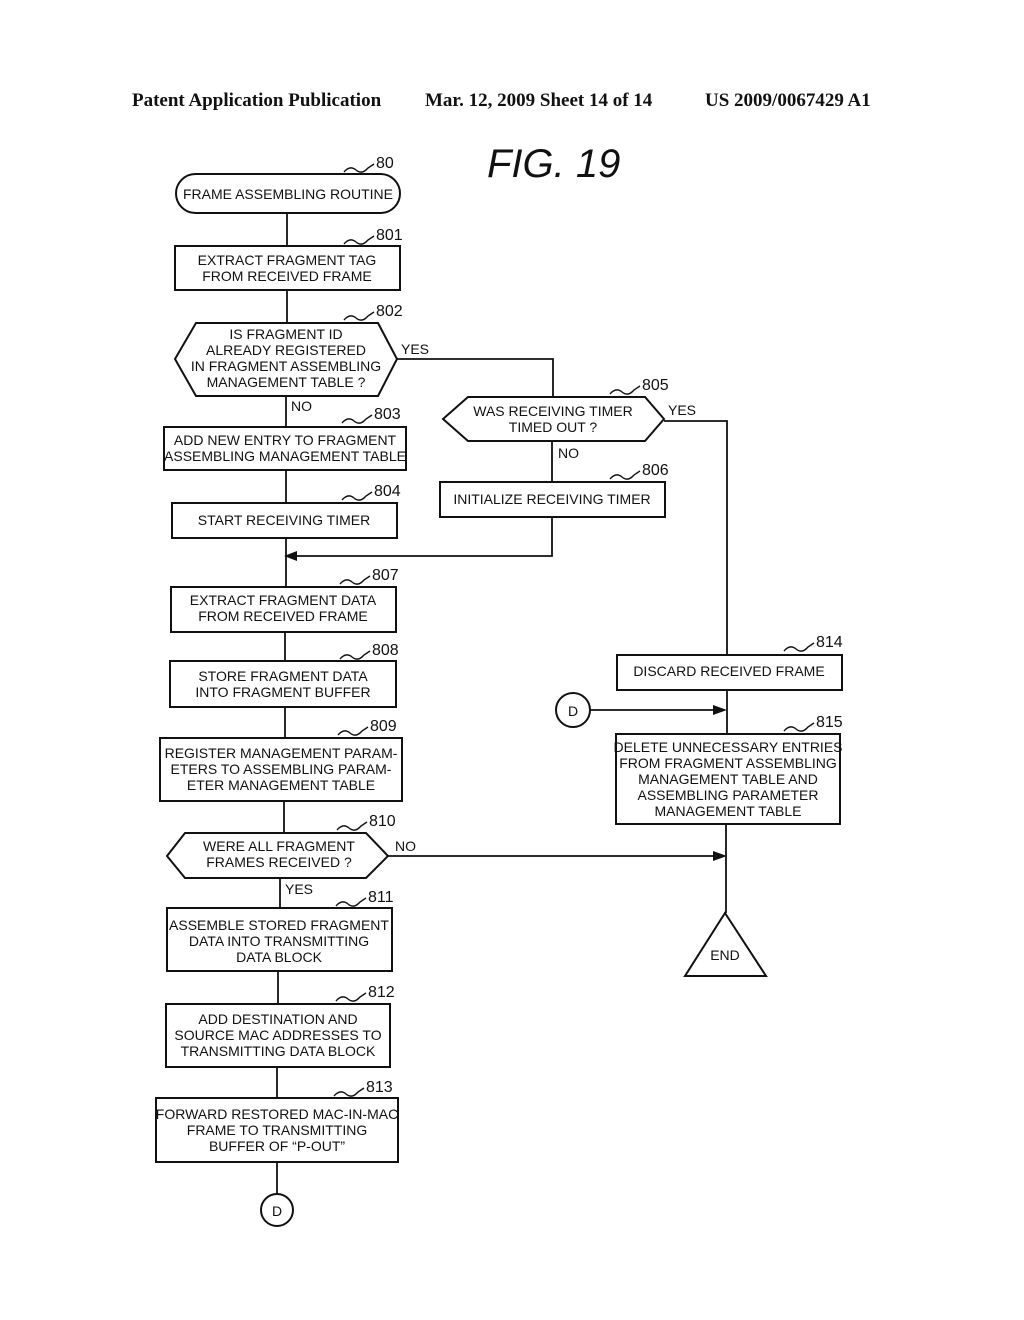 Image resolution: width=1024 pixels, height=1320 pixels. Describe the element at coordinates (281, 753) in the screenshot. I see `n809-line: REGISTER MANAGEMENT PARAM-` at that location.